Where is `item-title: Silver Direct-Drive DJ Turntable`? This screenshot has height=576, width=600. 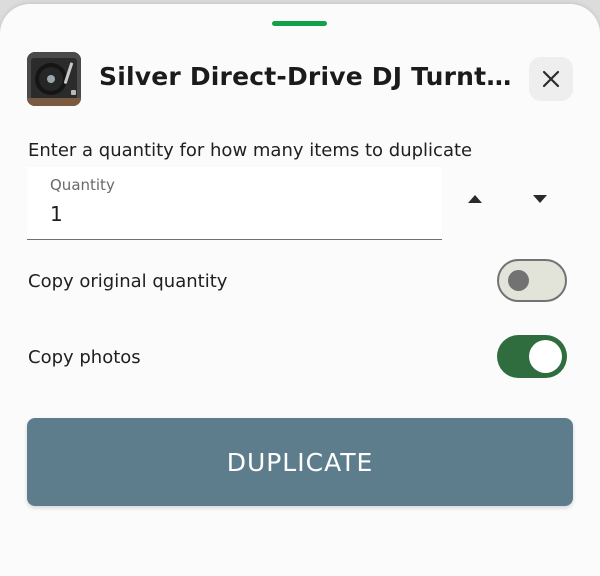 item-title: Silver Direct-Drive DJ Turntable is located at coordinates (309, 76).